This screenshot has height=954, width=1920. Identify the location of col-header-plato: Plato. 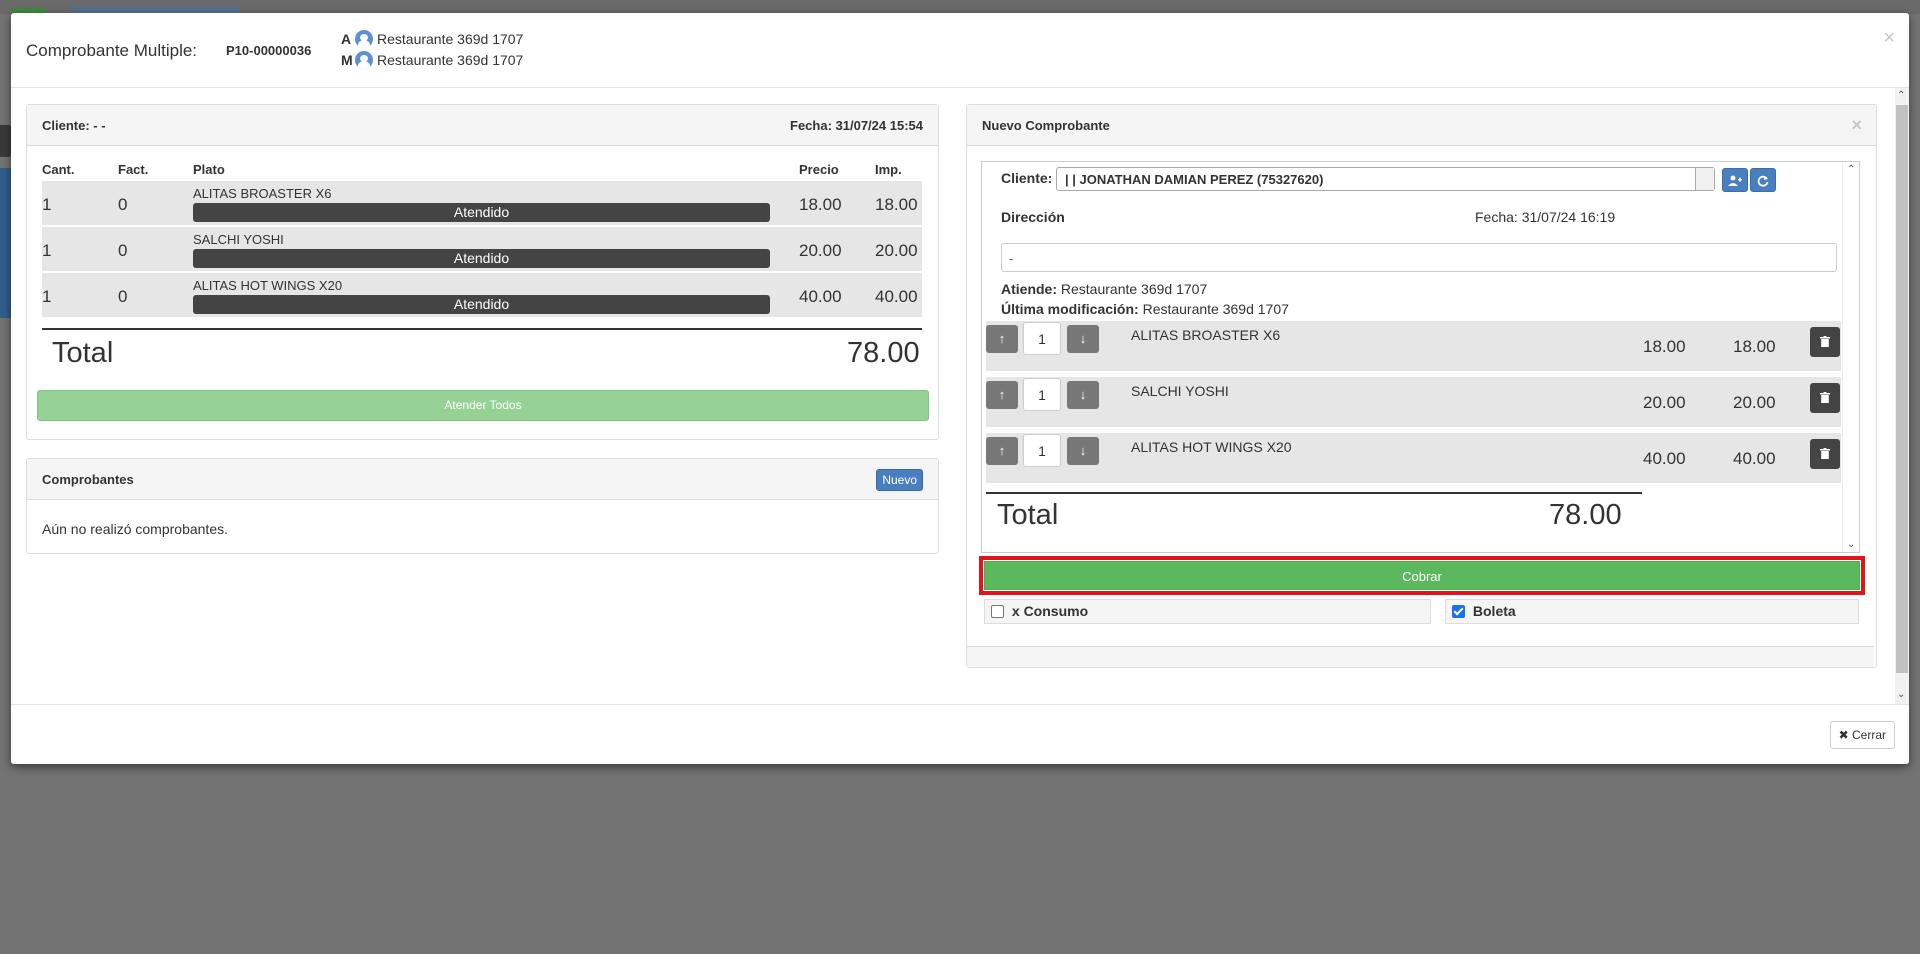
(209, 169).